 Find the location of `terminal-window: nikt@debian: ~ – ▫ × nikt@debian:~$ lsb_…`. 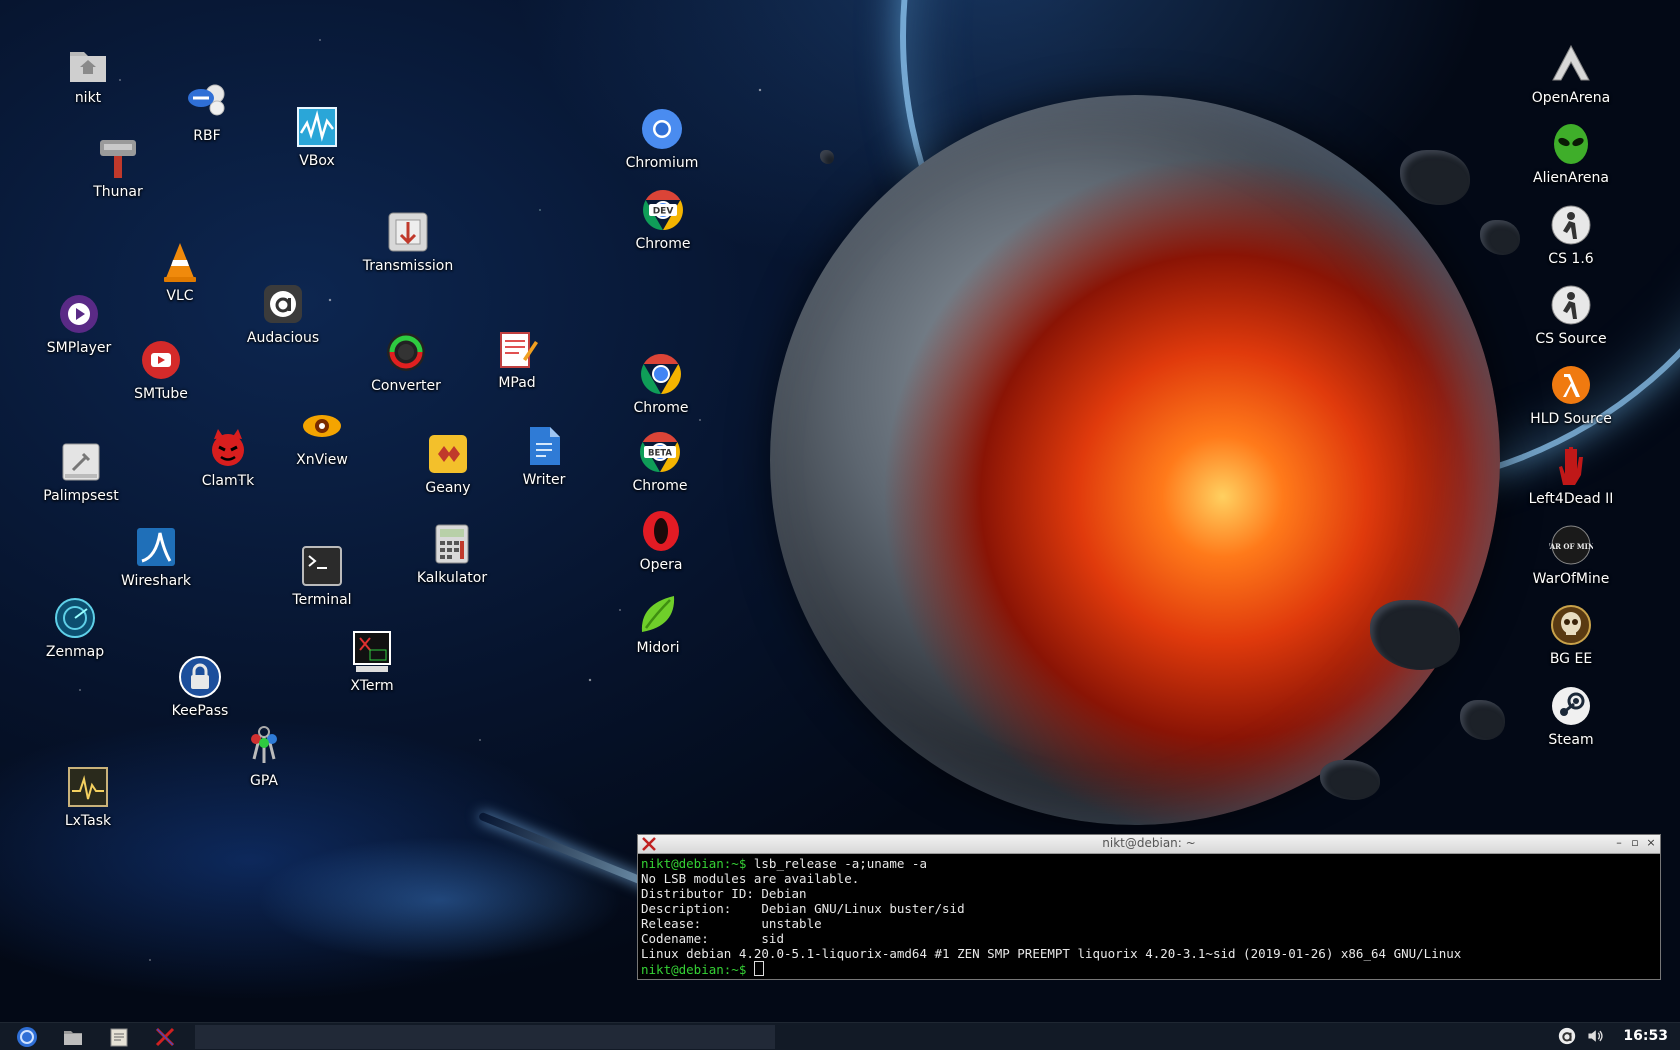

terminal-window: nikt@debian: ~ – ▫ × nikt@debian:~$ lsb_… is located at coordinates (1149, 907).